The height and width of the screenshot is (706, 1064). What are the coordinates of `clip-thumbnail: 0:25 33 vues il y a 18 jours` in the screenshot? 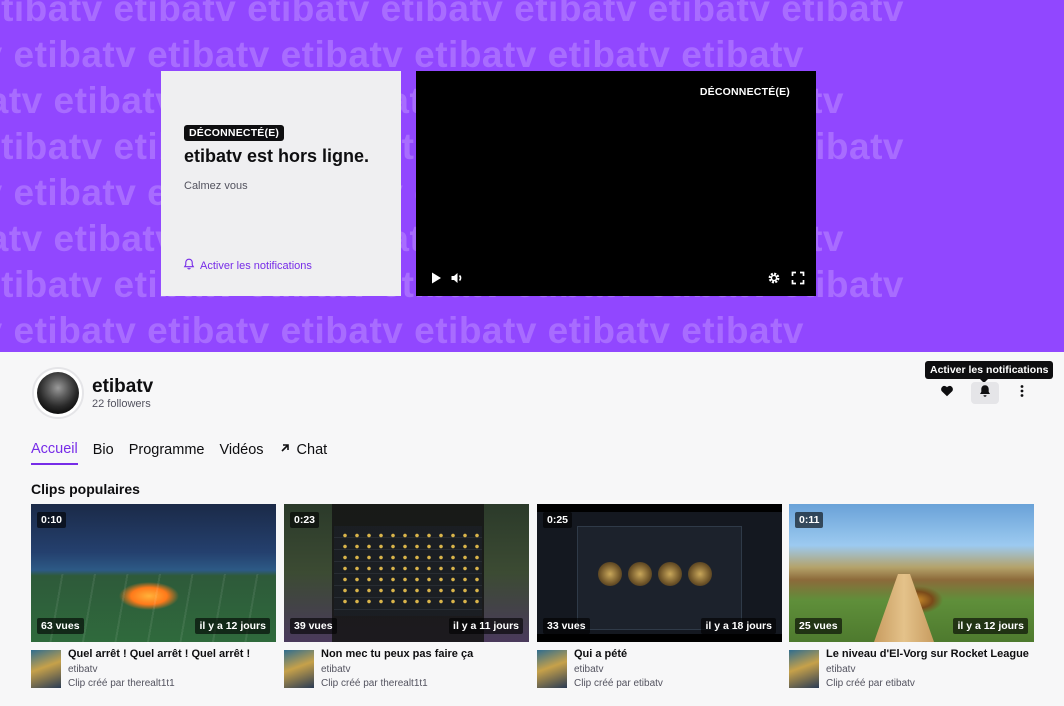 It's located at (659, 573).